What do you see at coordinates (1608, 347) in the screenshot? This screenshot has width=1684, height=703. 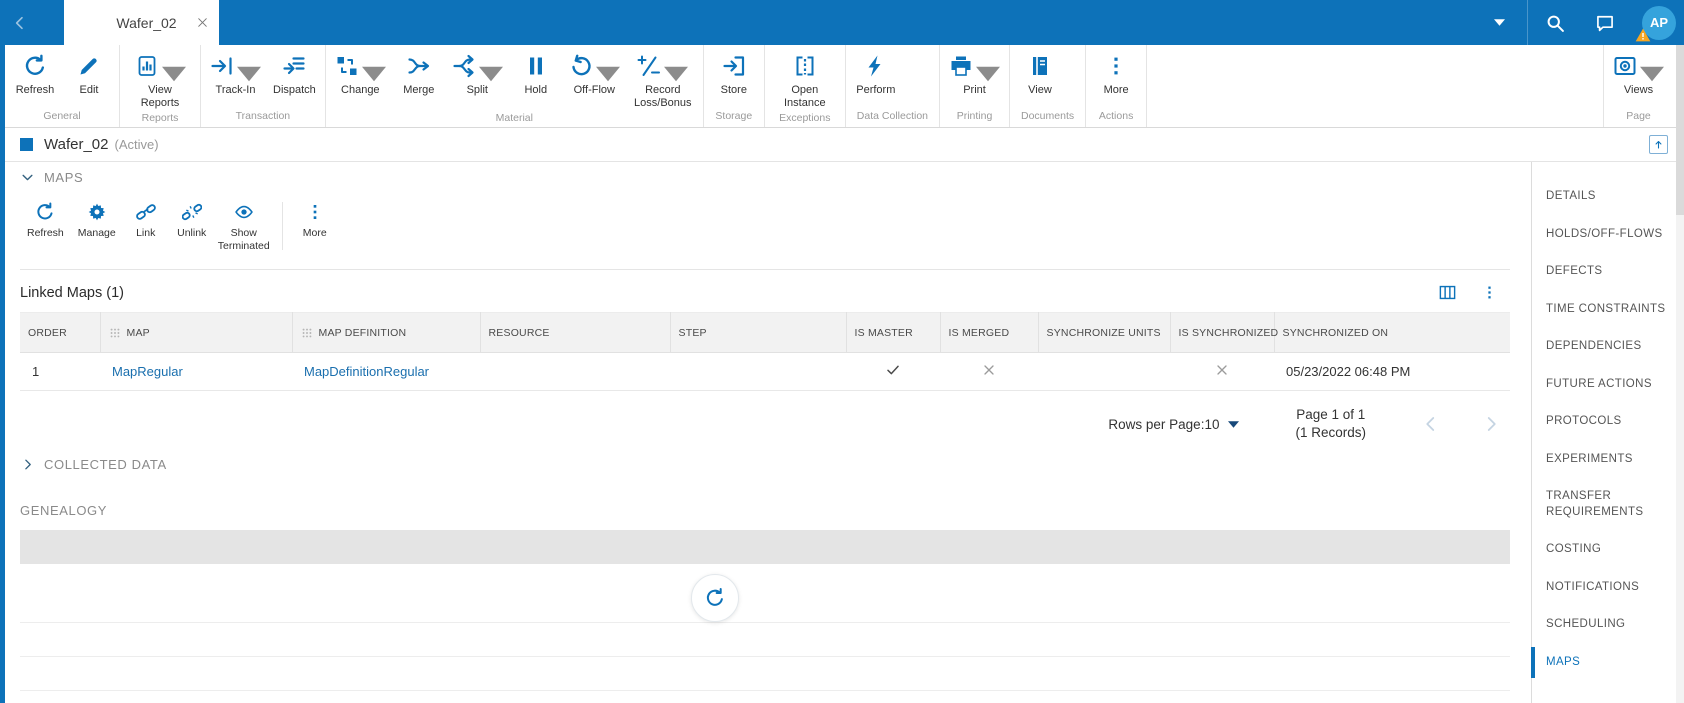 I see `sidebar-item-dependencies: DEPENDENCIES` at bounding box center [1608, 347].